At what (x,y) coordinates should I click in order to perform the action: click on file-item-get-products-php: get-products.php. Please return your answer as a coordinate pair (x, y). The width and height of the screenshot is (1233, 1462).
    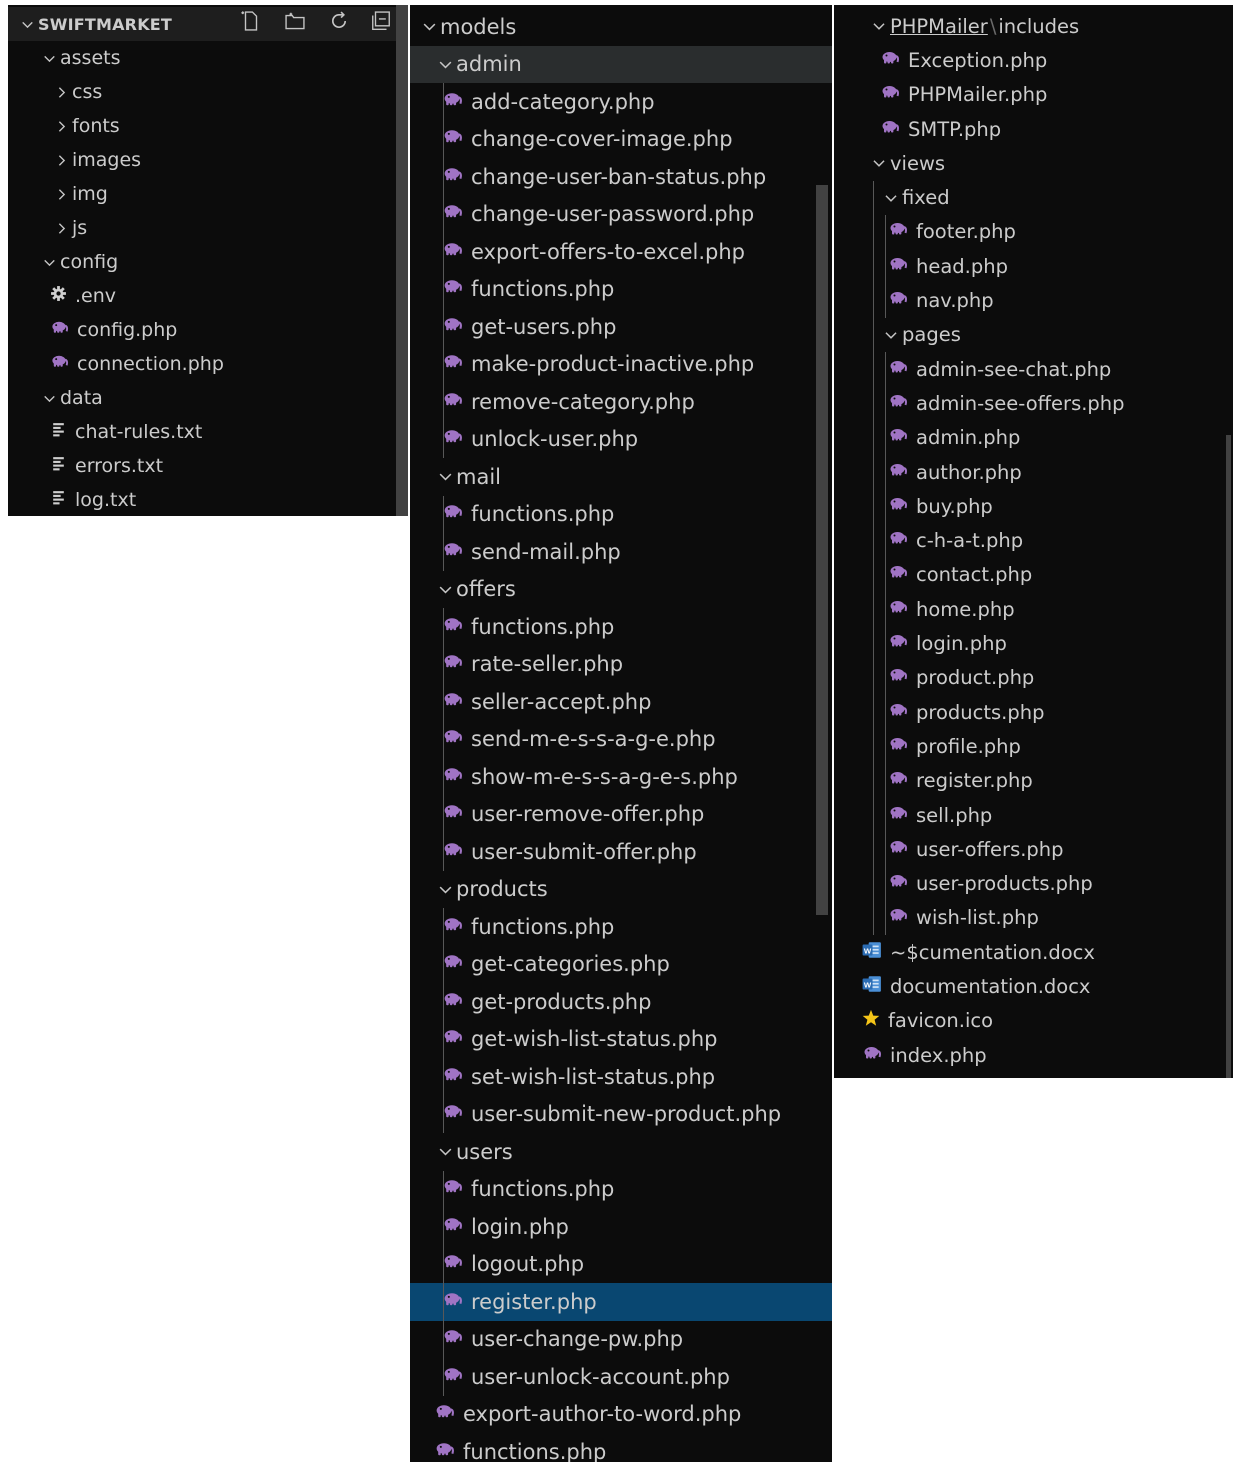
    Looking at the image, I should click on (621, 1002).